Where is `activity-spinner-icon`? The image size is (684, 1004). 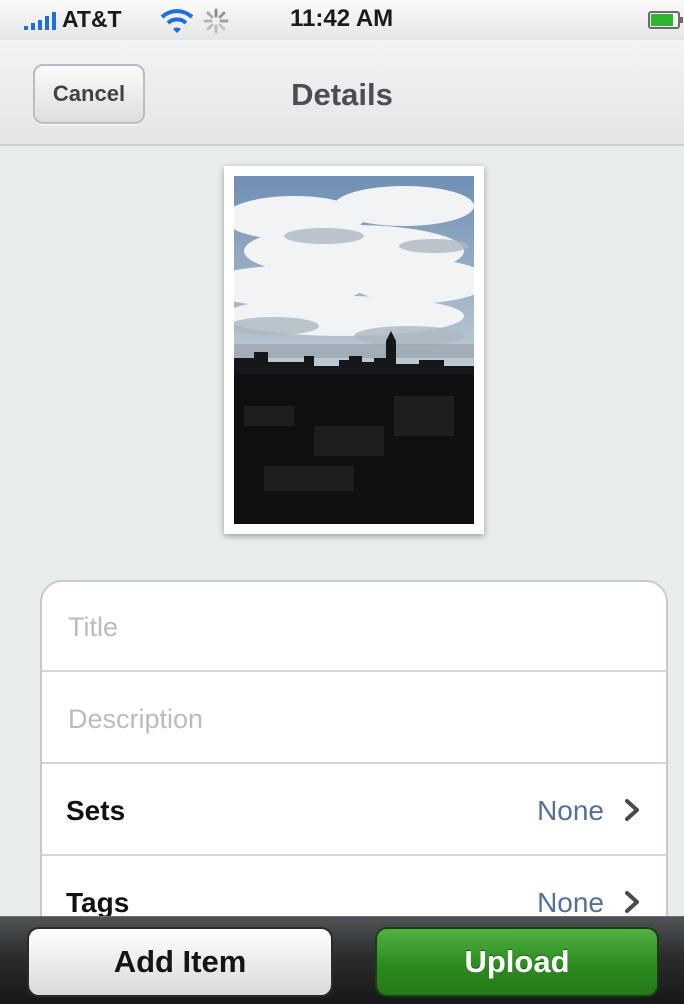
activity-spinner-icon is located at coordinates (216, 21).